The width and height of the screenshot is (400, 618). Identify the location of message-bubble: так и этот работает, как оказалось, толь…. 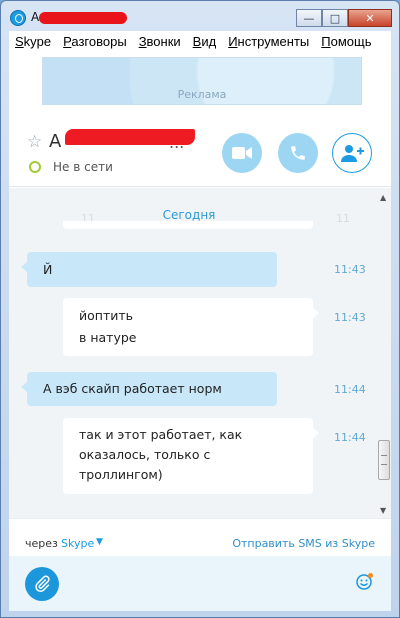
(191, 456).